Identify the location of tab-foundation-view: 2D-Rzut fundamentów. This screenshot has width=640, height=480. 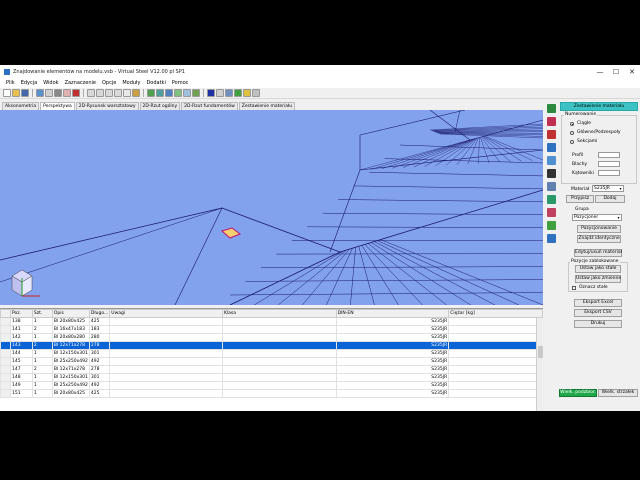
(209, 106).